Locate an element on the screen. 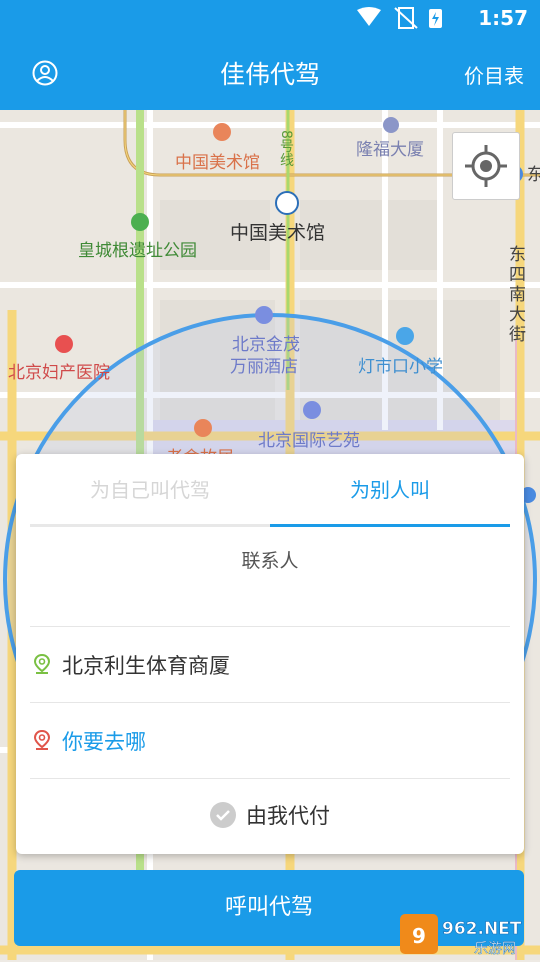  start-location-row: 北京利生体育商厦 is located at coordinates (270, 665).